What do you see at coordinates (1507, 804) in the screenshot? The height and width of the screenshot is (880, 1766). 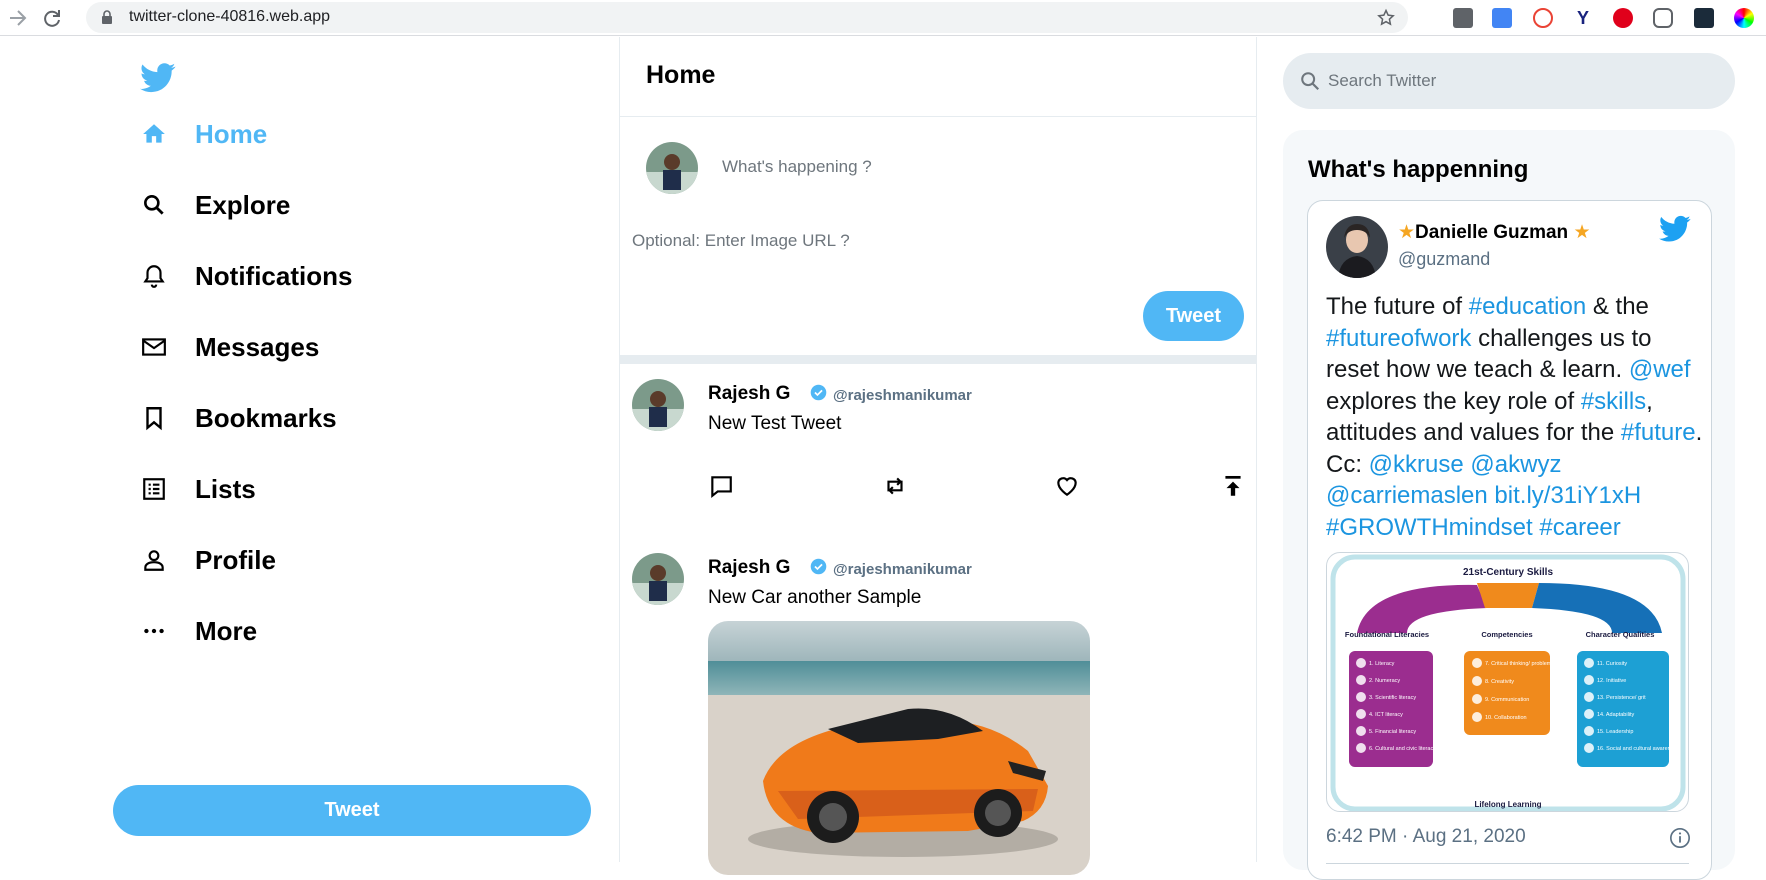 I see `infographic-footer: Lifelong Learning` at bounding box center [1507, 804].